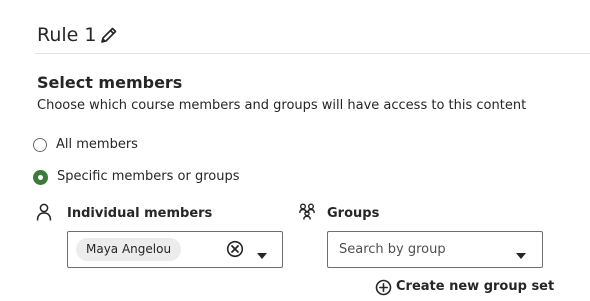  I want to click on create-group-set-button: Create new group set, so click(464, 287).